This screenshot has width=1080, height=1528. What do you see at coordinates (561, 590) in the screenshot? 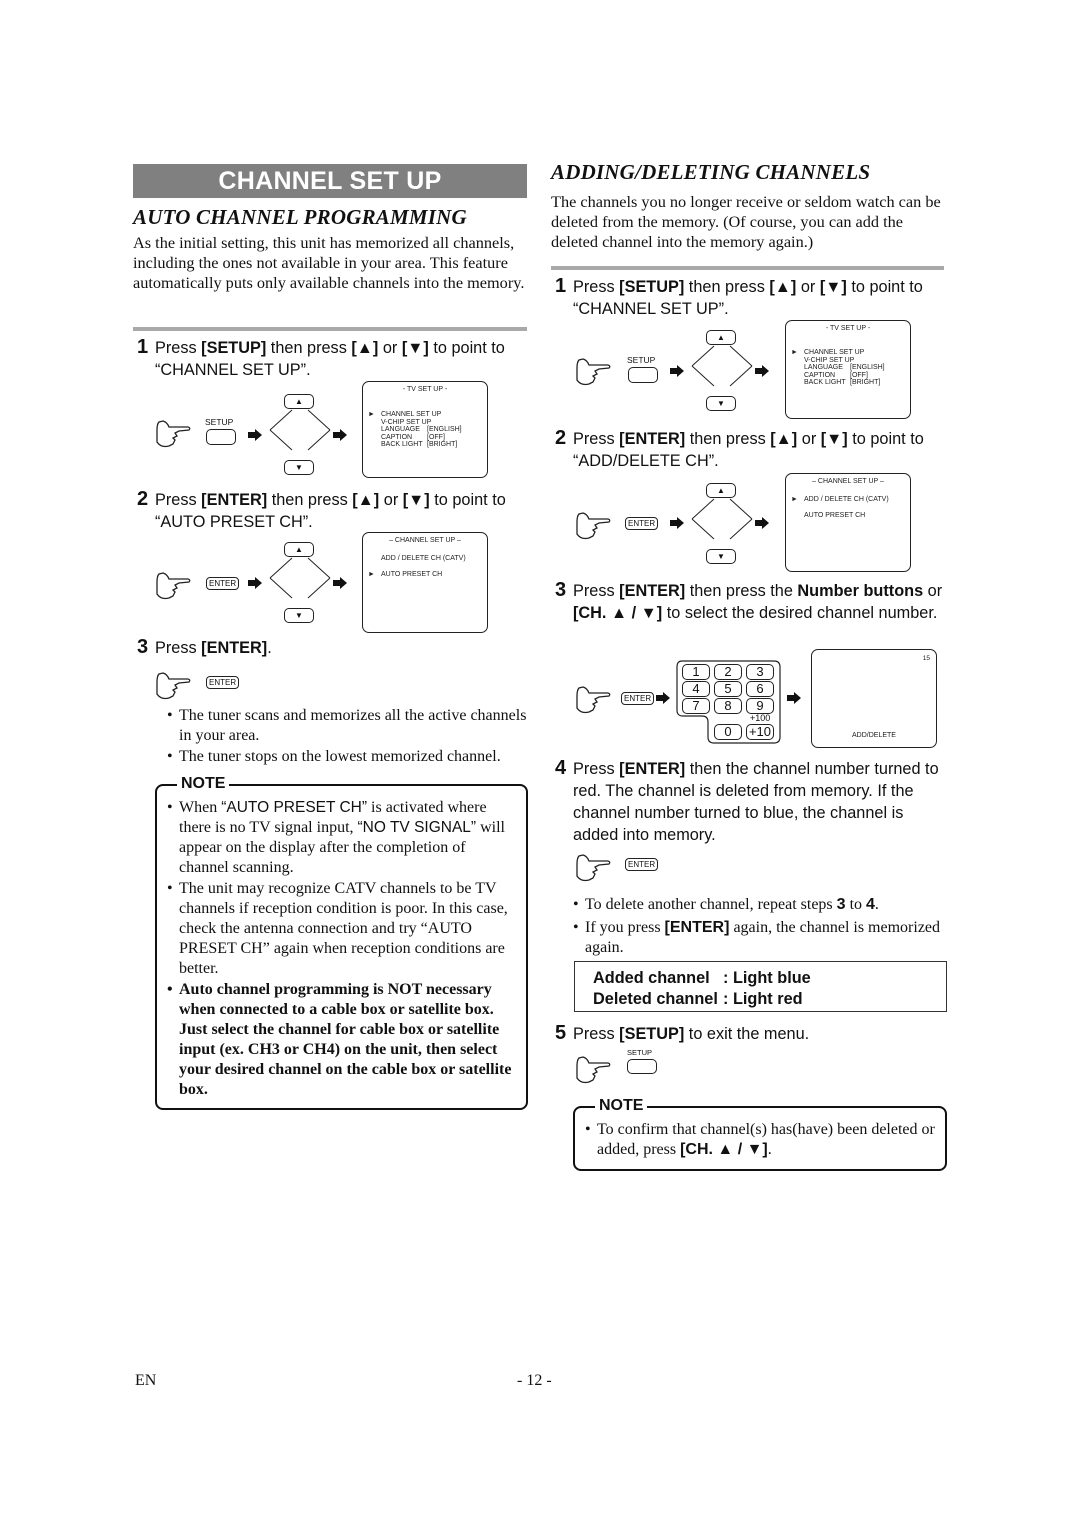
I see `step-number: 3` at bounding box center [561, 590].